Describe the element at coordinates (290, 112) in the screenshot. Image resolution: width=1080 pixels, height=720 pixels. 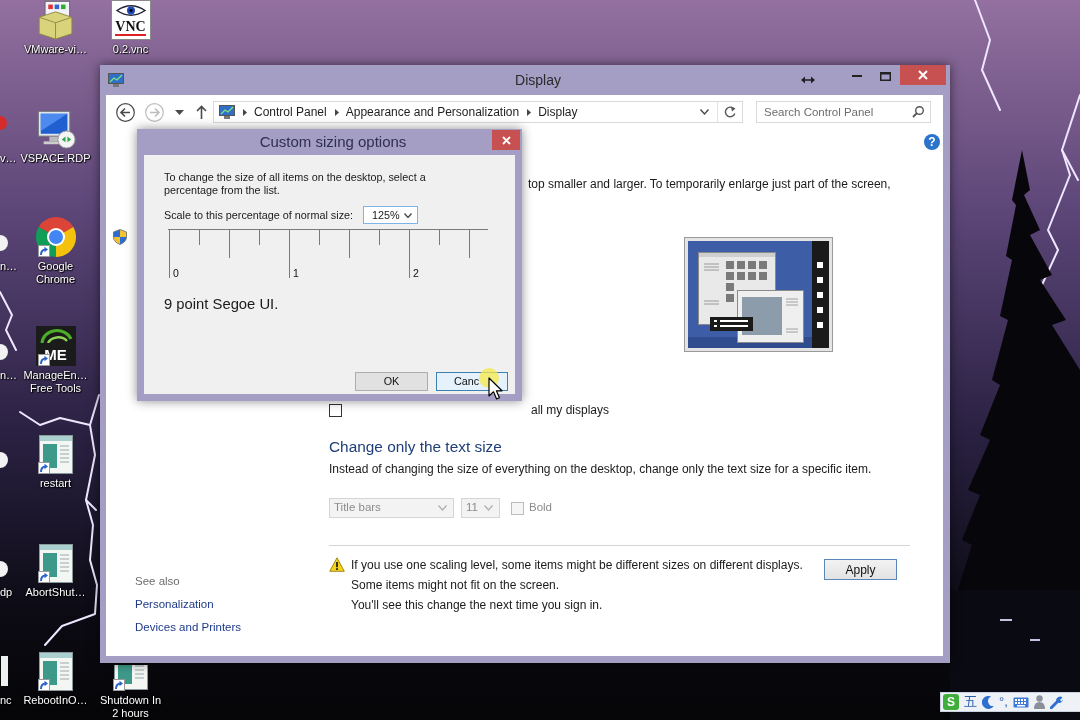
I see `breadcrumb-link: Control Panel` at that location.